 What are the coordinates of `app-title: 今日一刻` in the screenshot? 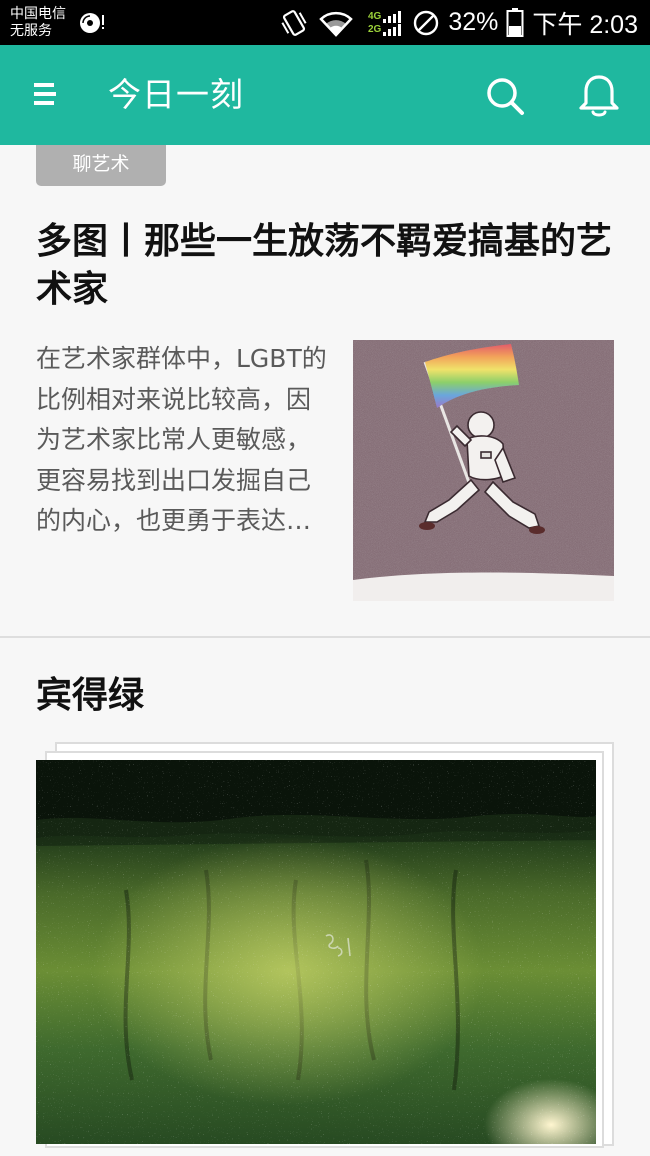 It's located at (176, 94).